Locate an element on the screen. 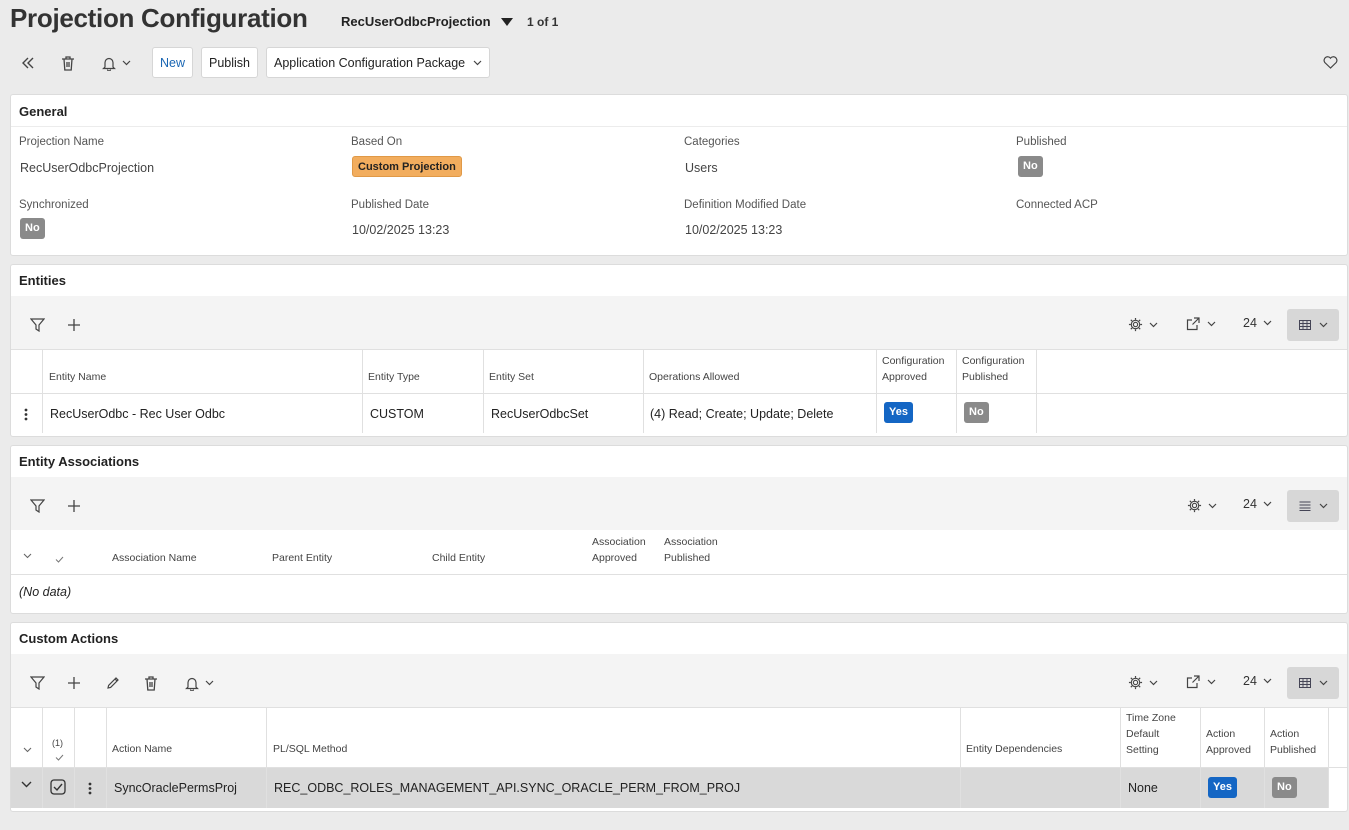 This screenshot has width=1349, height=830. column-header-entity-dependencies: Entity Dependencies is located at coordinates (1014, 749).